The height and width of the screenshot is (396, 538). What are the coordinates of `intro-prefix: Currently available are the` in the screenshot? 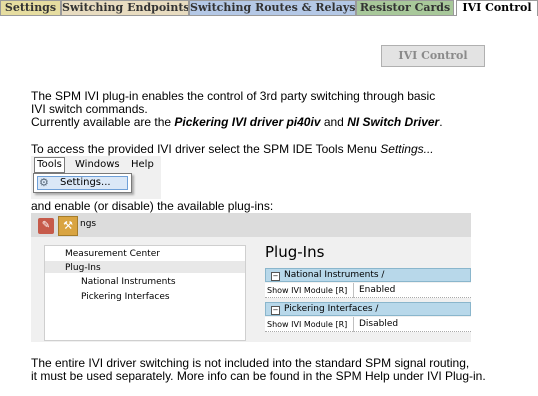 It's located at (103, 122).